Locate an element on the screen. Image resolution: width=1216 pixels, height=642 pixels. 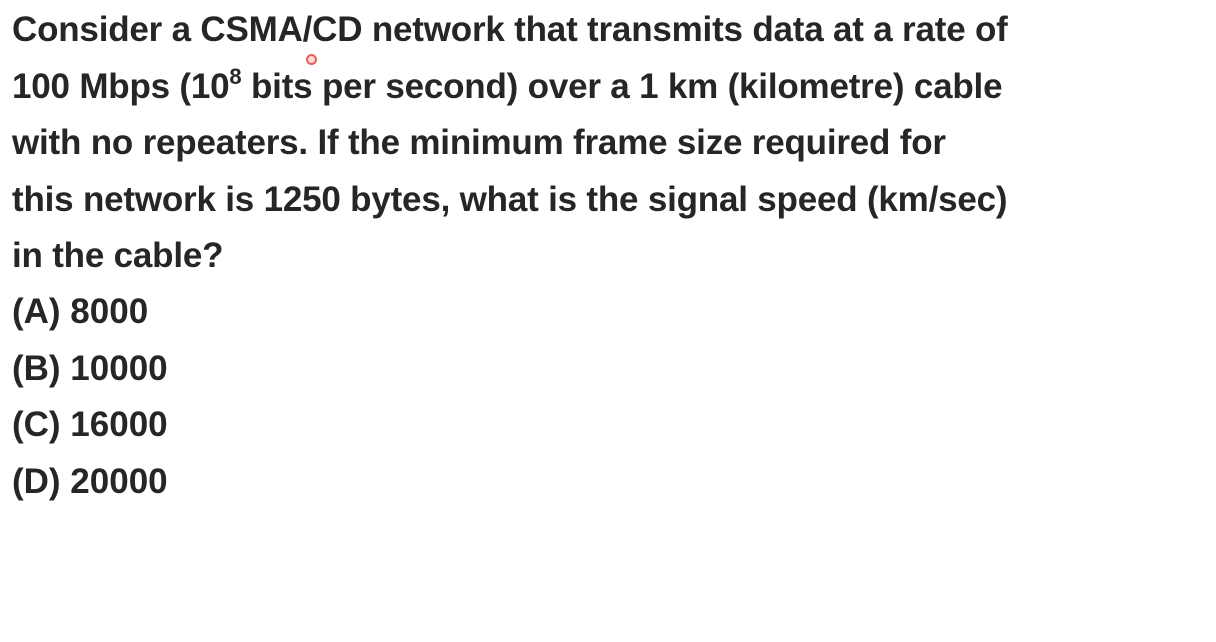
option-d: (D) 20000 is located at coordinates (90, 482).